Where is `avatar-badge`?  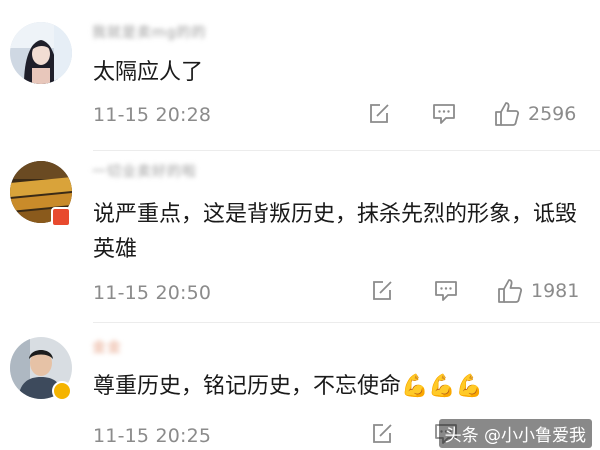
avatar-badge is located at coordinates (61, 217).